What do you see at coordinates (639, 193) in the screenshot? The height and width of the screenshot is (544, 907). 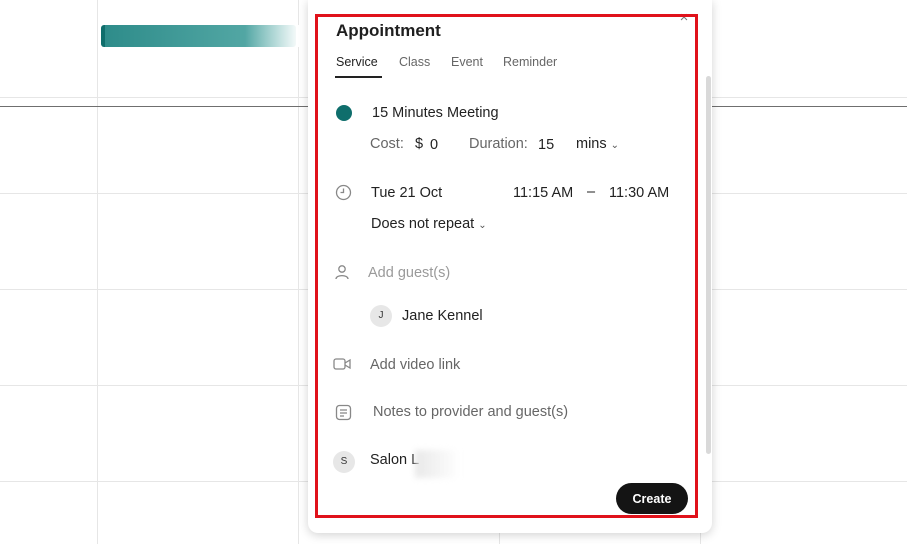 I see `end-time-picker: 11:30 AM` at bounding box center [639, 193].